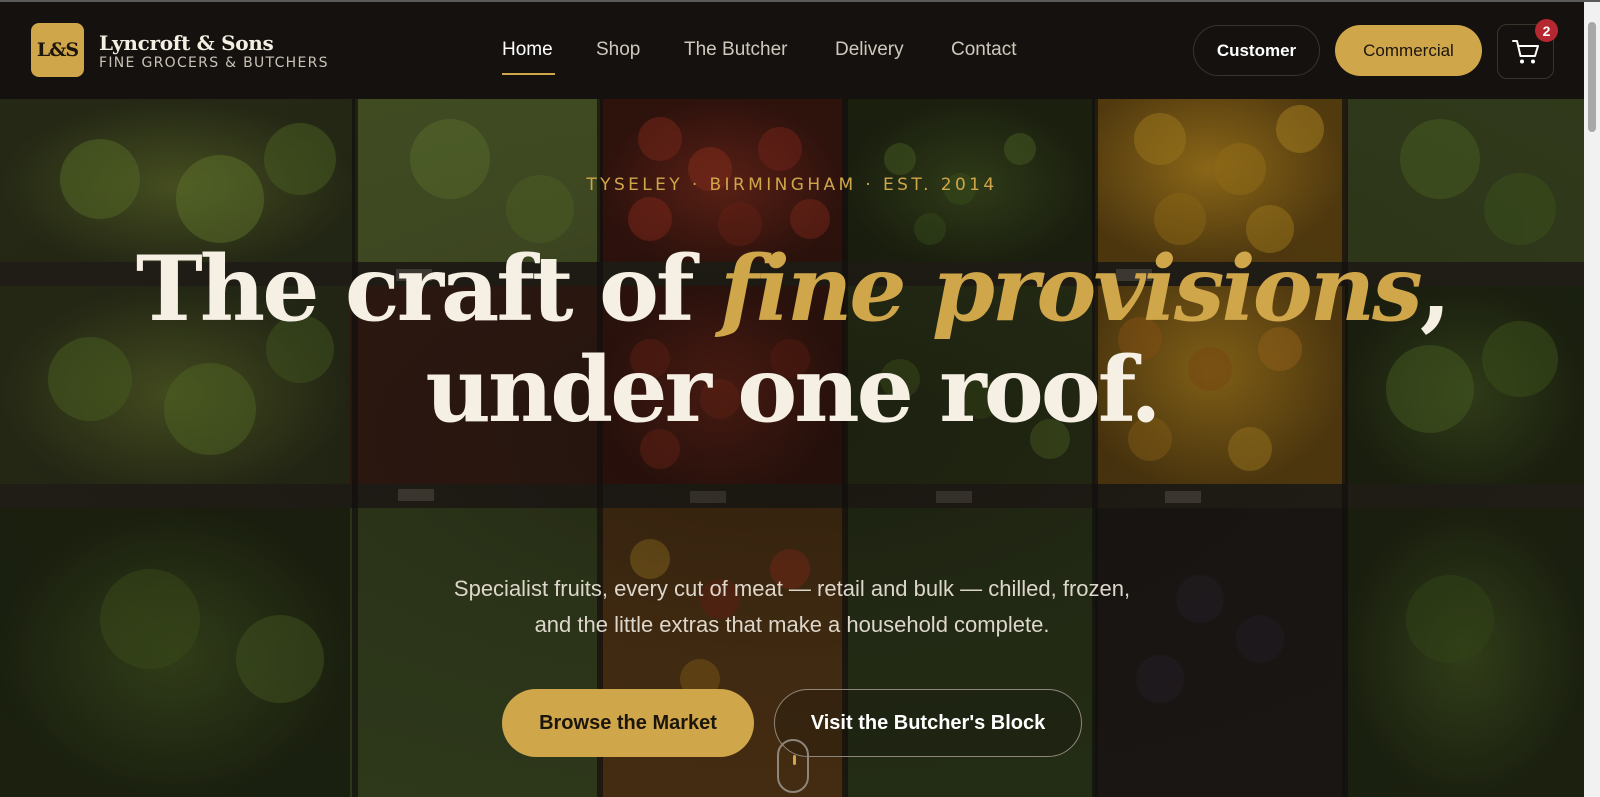 This screenshot has height=797, width=1600. I want to click on nav-item-shop: Shop, so click(618, 50).